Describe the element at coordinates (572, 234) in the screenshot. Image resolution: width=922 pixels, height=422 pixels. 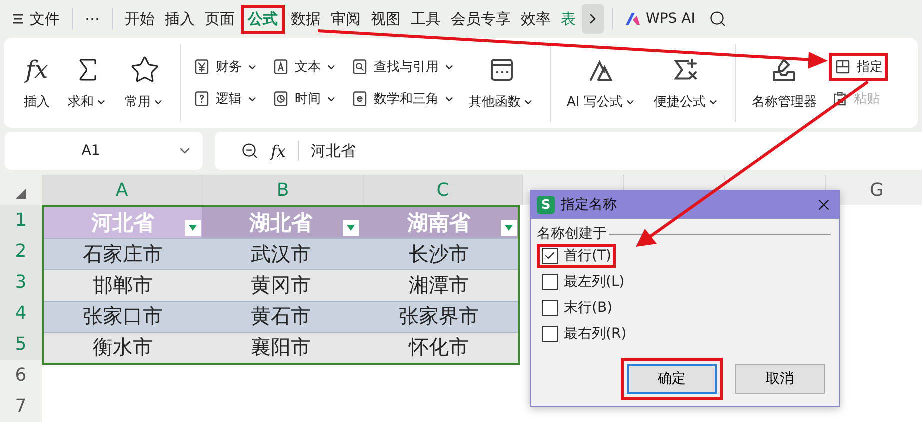
I see `group-label: 名称创建于` at that location.